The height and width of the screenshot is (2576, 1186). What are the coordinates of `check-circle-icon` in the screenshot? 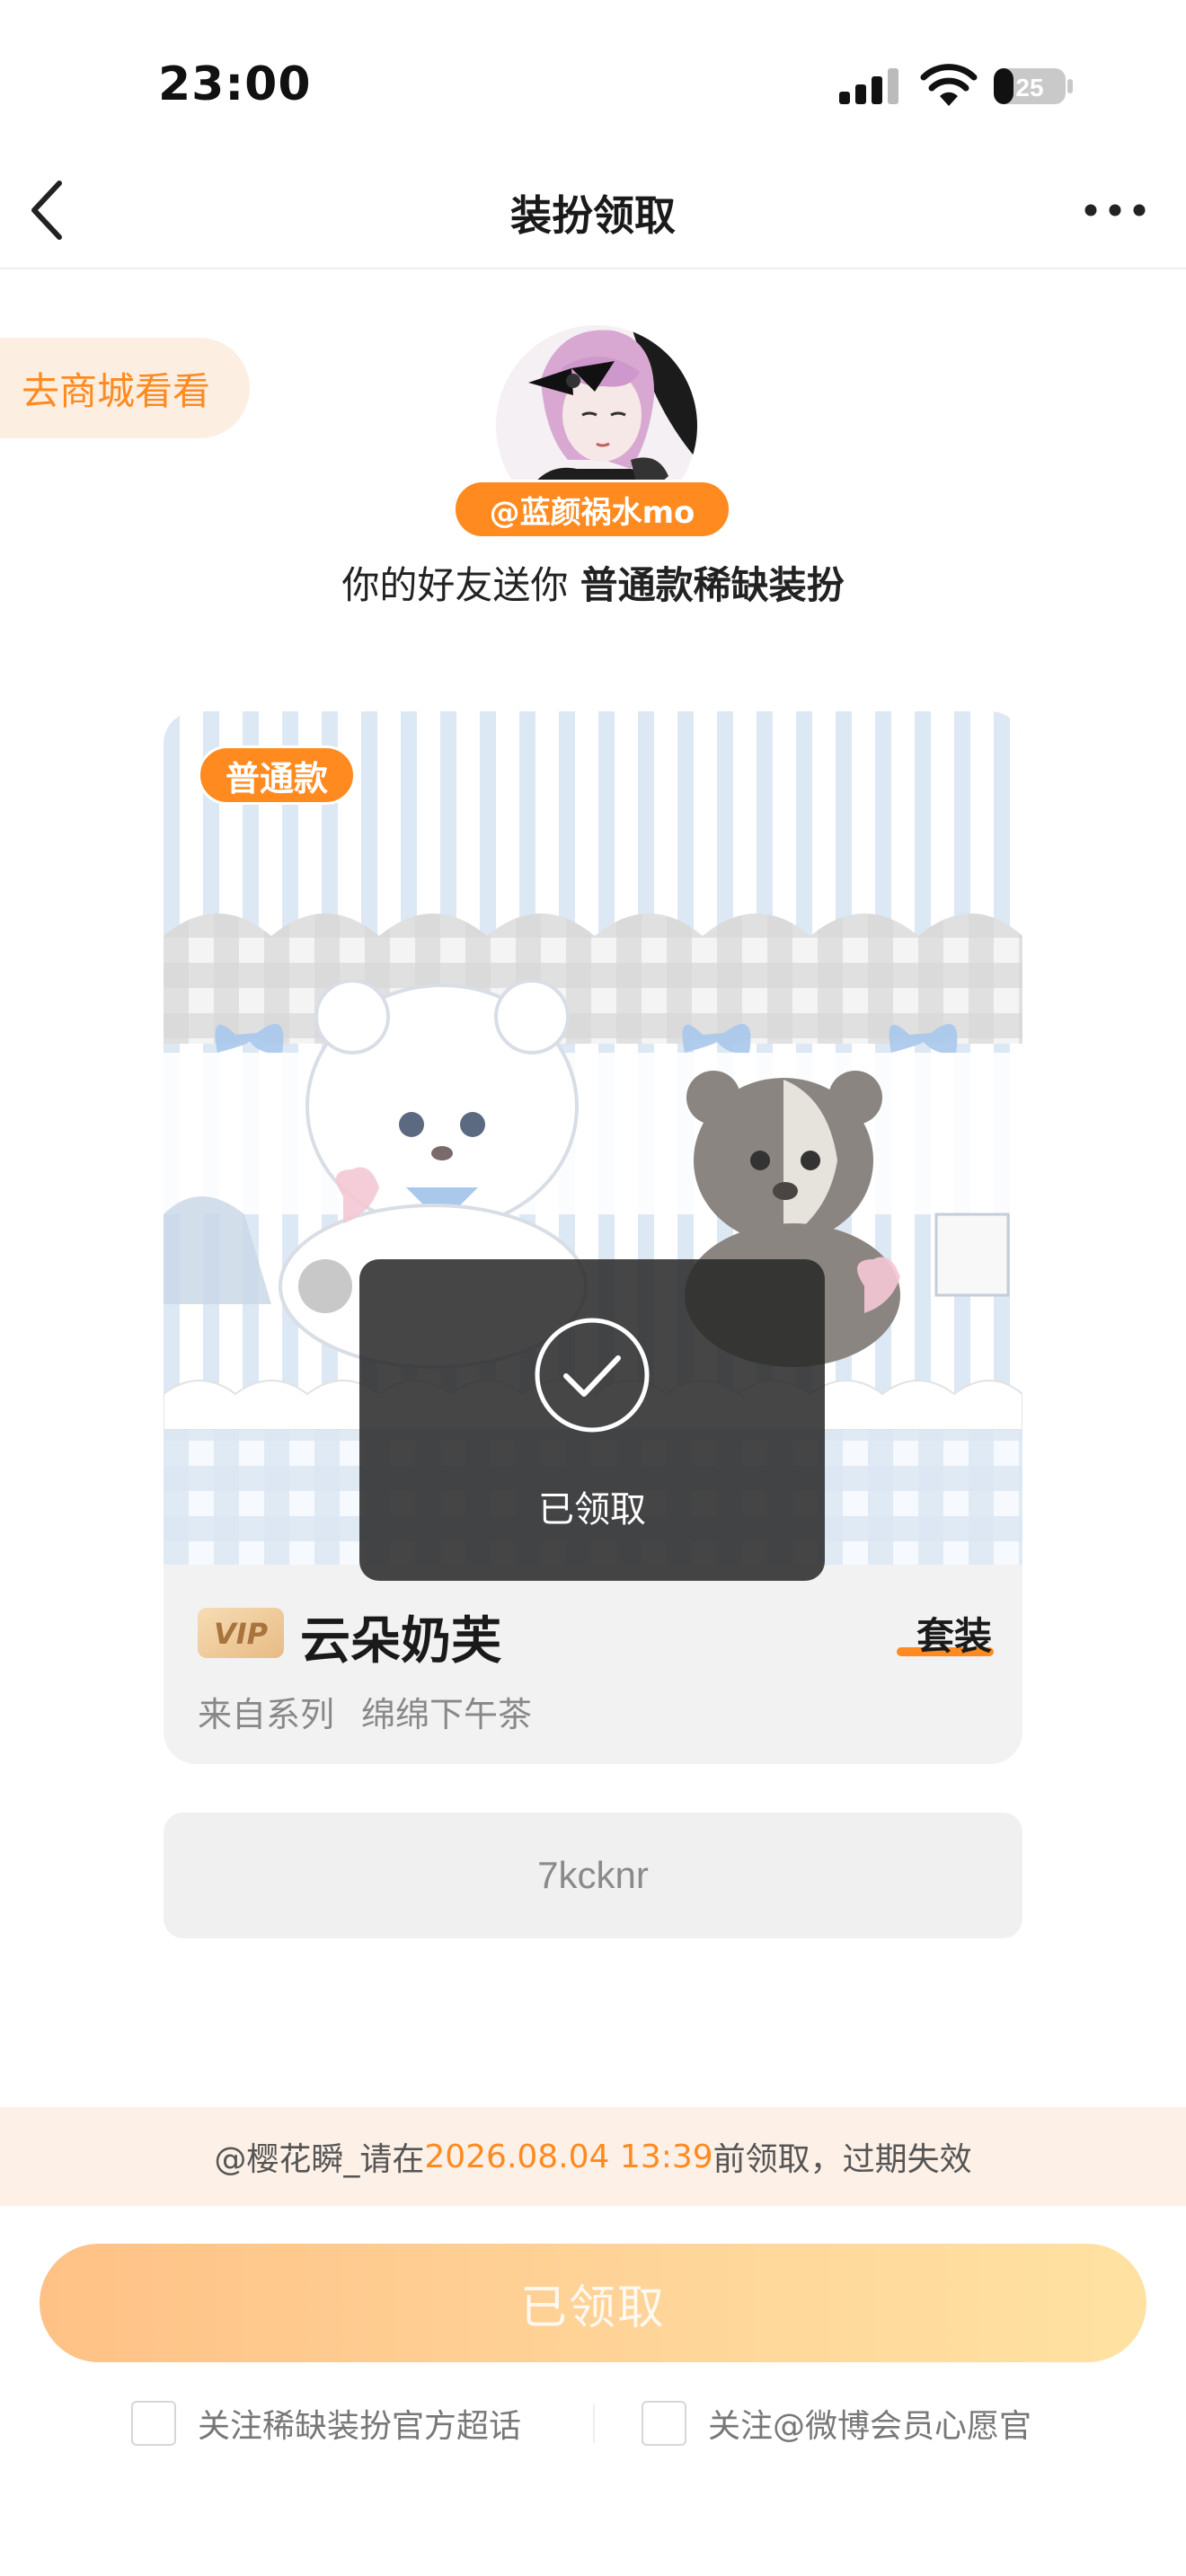 It's located at (592, 1375).